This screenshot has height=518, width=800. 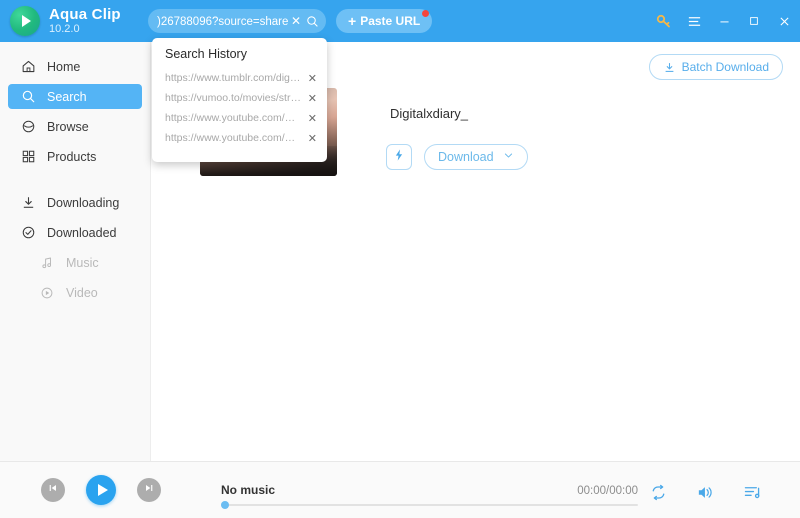 I want to click on sidebar-item-downloaded: Downloaded, so click(x=75, y=232).